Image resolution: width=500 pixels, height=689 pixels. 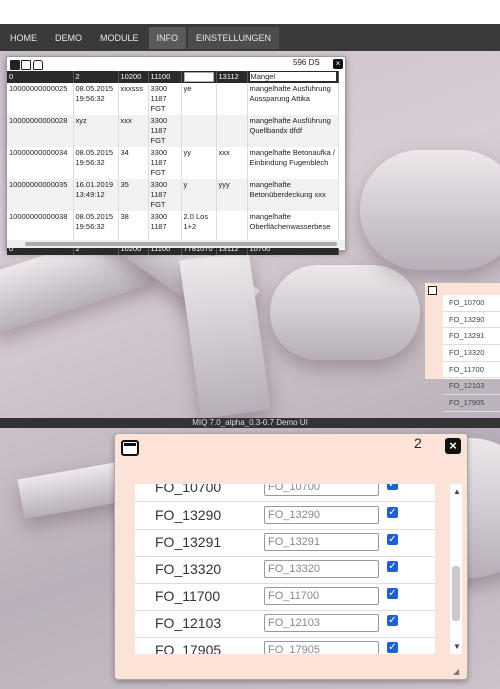 What do you see at coordinates (232, 195) in the screenshot?
I see `table-cell: yyy` at bounding box center [232, 195].